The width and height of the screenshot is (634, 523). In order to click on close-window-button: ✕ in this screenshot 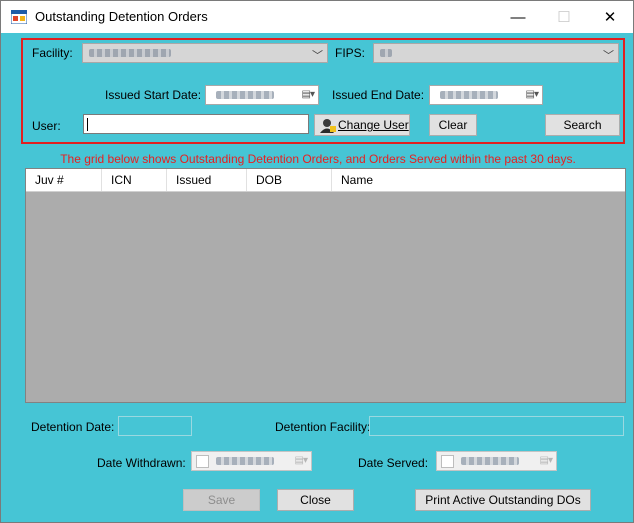, I will do `click(610, 17)`.